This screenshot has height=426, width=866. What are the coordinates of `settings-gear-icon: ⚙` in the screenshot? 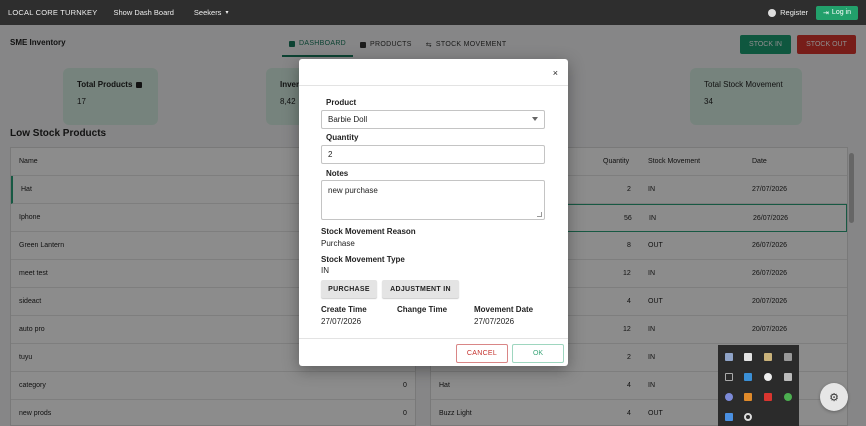 It's located at (834, 397).